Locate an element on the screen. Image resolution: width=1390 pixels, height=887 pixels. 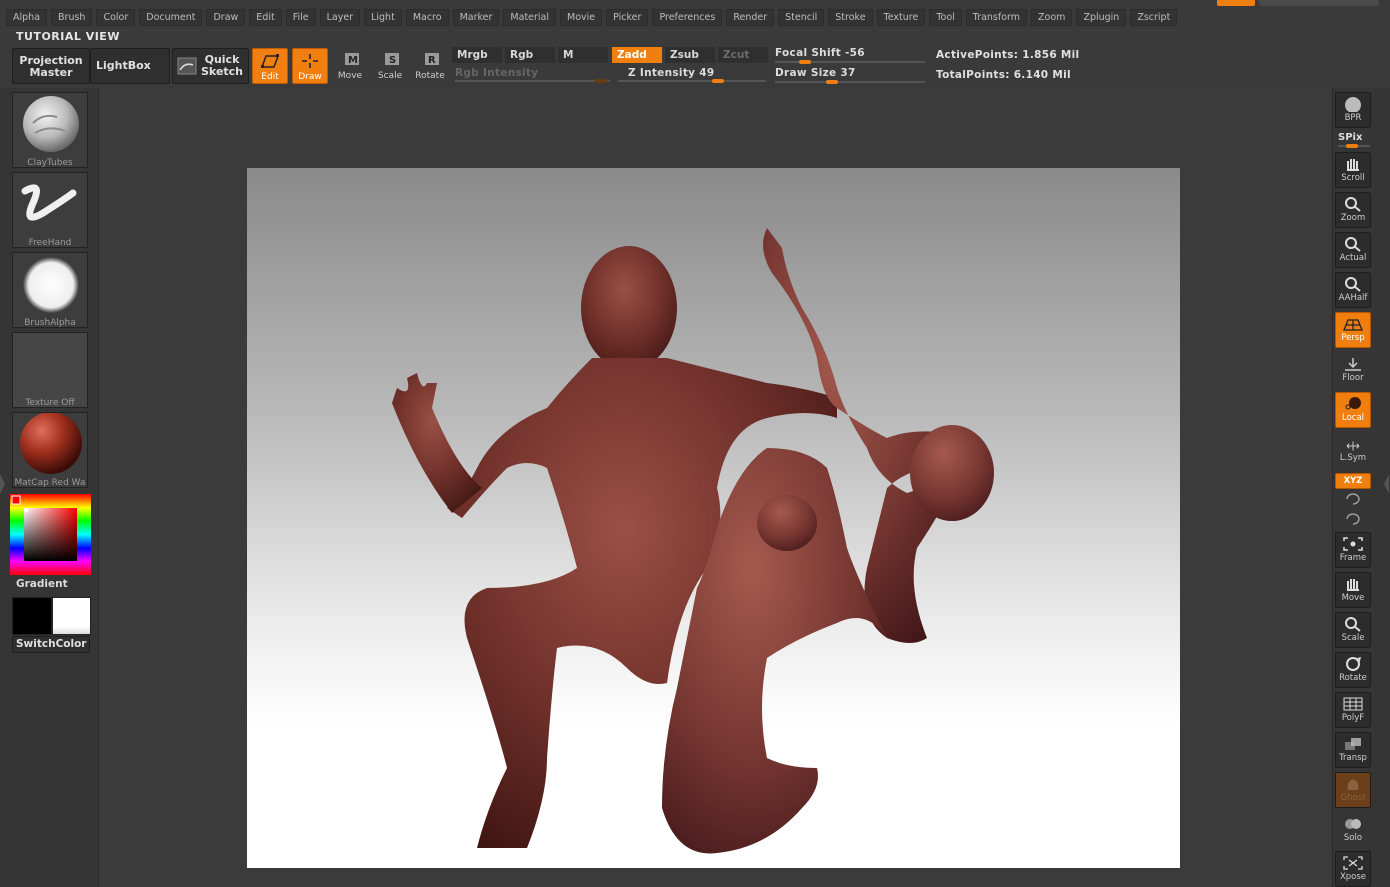
menu-zscript: Zscript is located at coordinates (1154, 17).